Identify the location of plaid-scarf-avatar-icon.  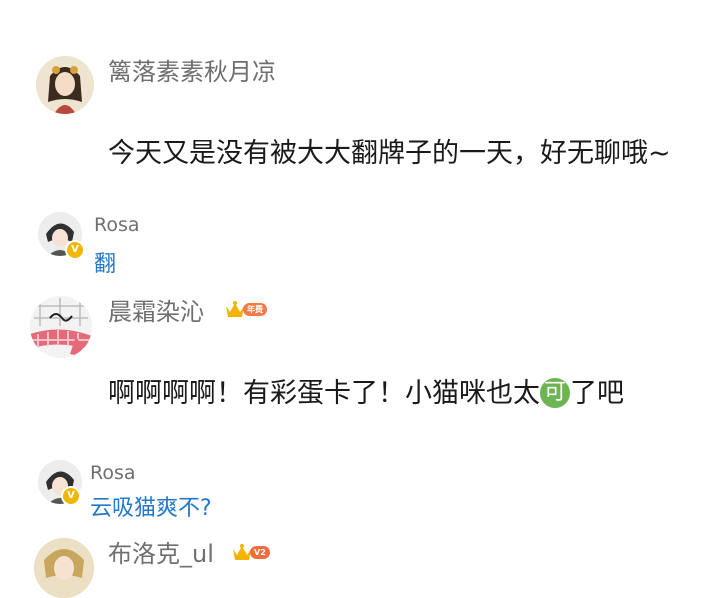
(61, 327).